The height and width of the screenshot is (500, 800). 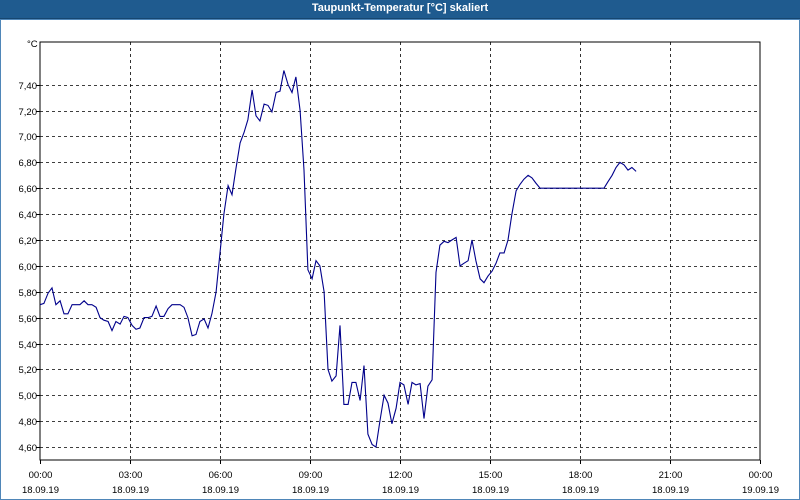 I want to click on x-tick-time-label: 12:00, so click(x=401, y=475).